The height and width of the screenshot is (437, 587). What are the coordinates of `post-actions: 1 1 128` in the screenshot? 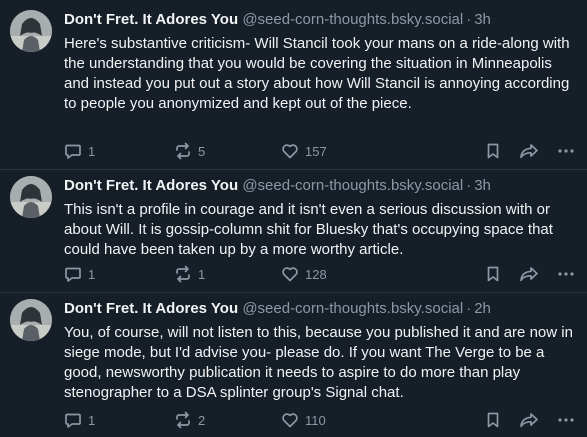 It's located at (321, 275).